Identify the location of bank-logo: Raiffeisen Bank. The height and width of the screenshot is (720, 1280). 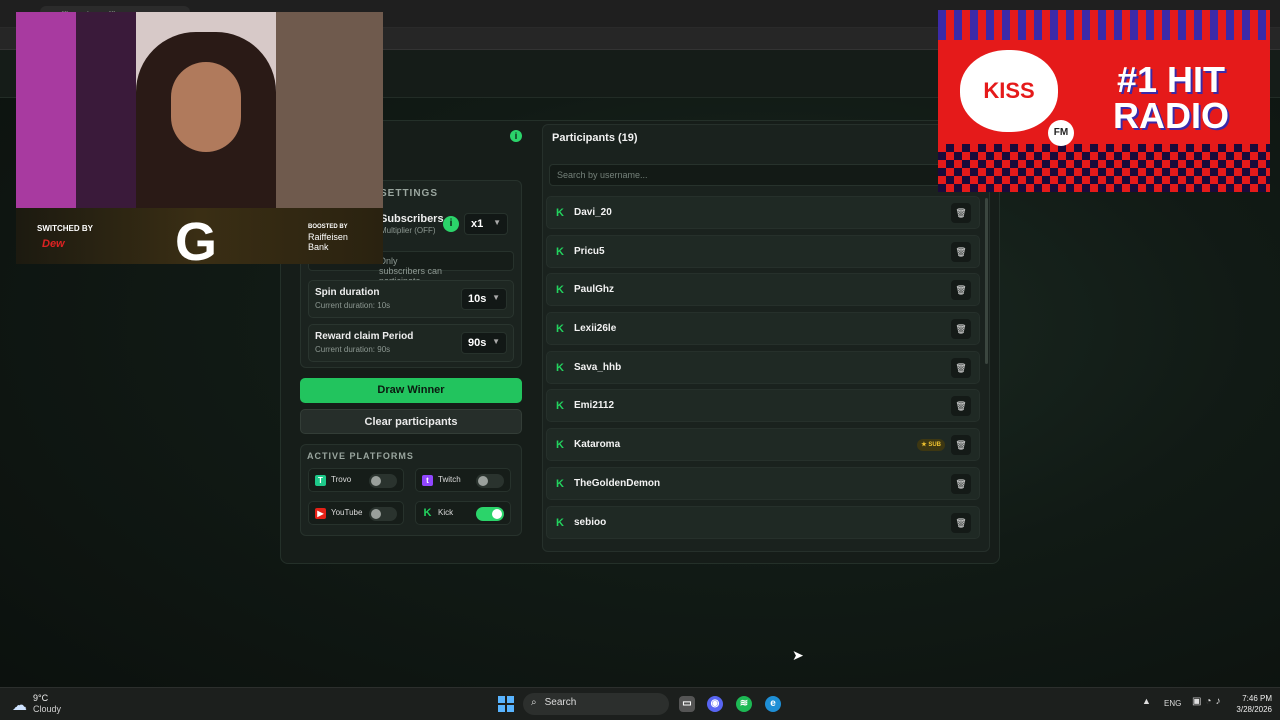
(328, 242).